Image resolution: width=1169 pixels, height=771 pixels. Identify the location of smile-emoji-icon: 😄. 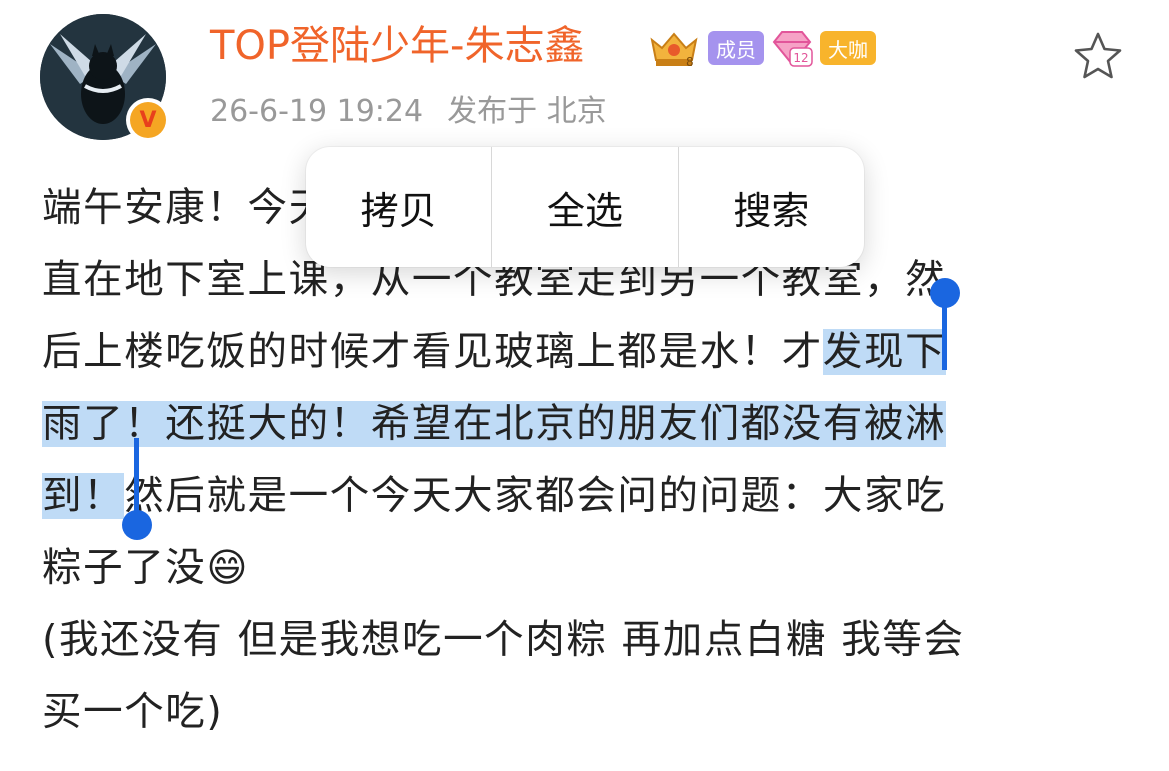
(228, 568).